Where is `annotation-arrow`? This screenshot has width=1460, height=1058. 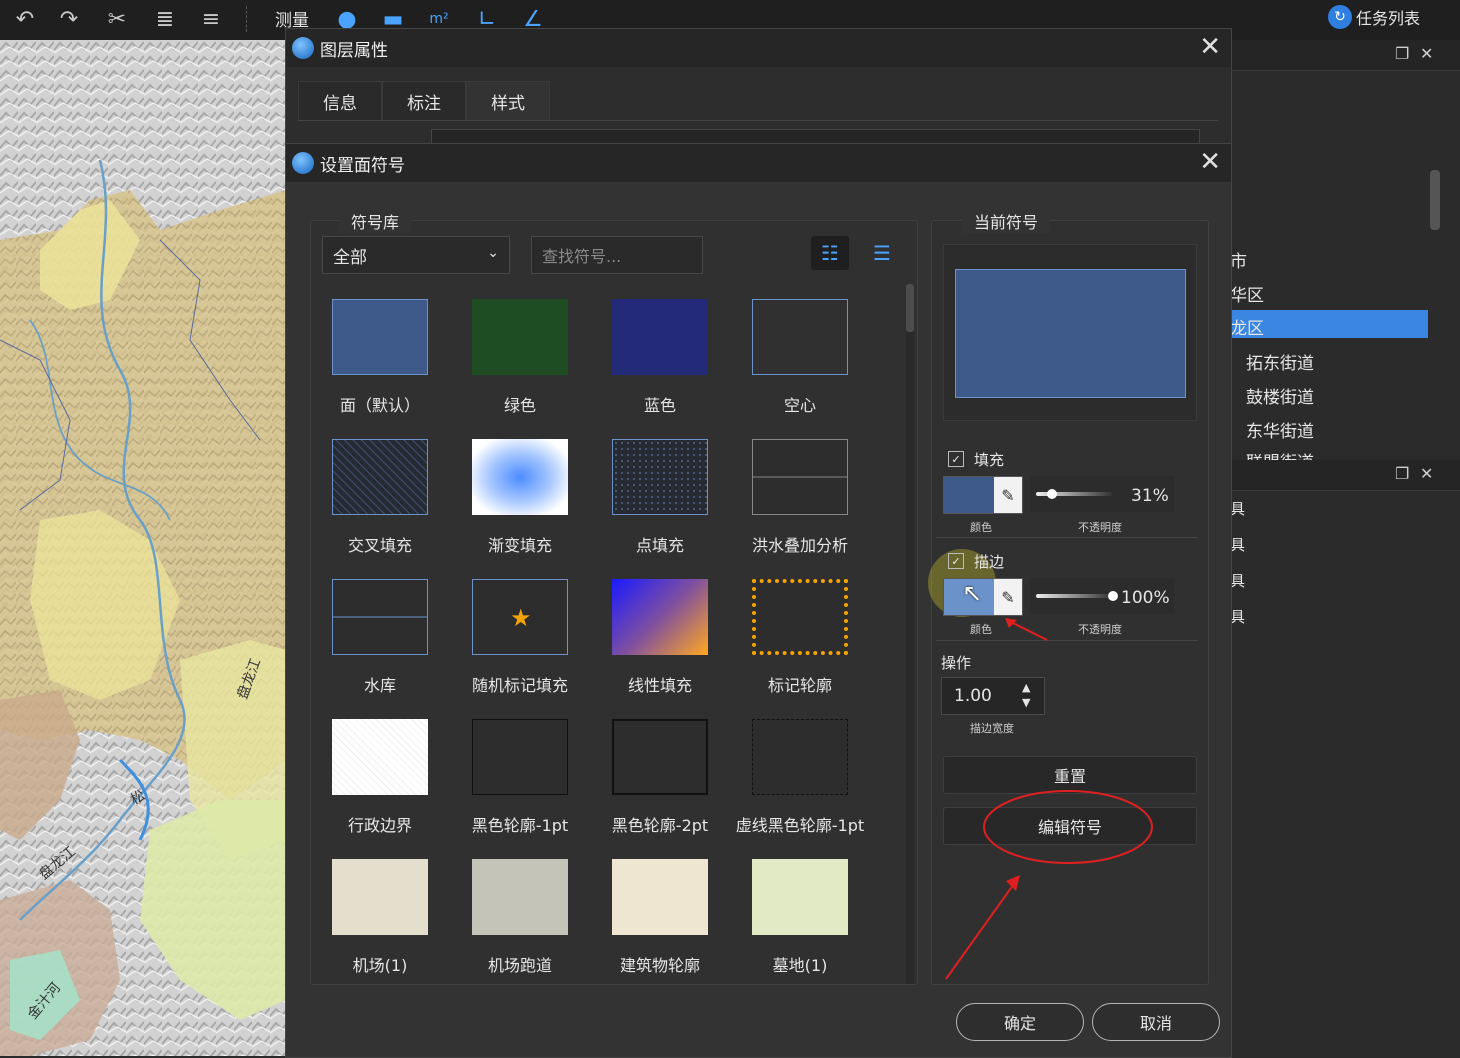 annotation-arrow is located at coordinates (1026, 629).